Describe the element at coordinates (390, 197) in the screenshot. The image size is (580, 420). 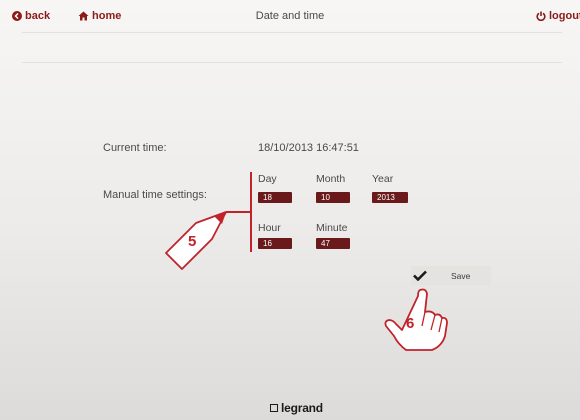
I see `year-field: 2013` at that location.